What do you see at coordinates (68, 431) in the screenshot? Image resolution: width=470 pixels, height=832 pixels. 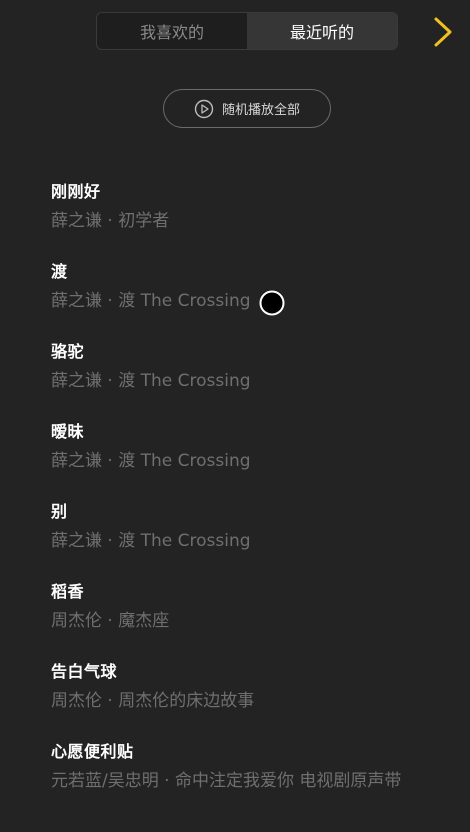 I see `song-title: 暧昧` at bounding box center [68, 431].